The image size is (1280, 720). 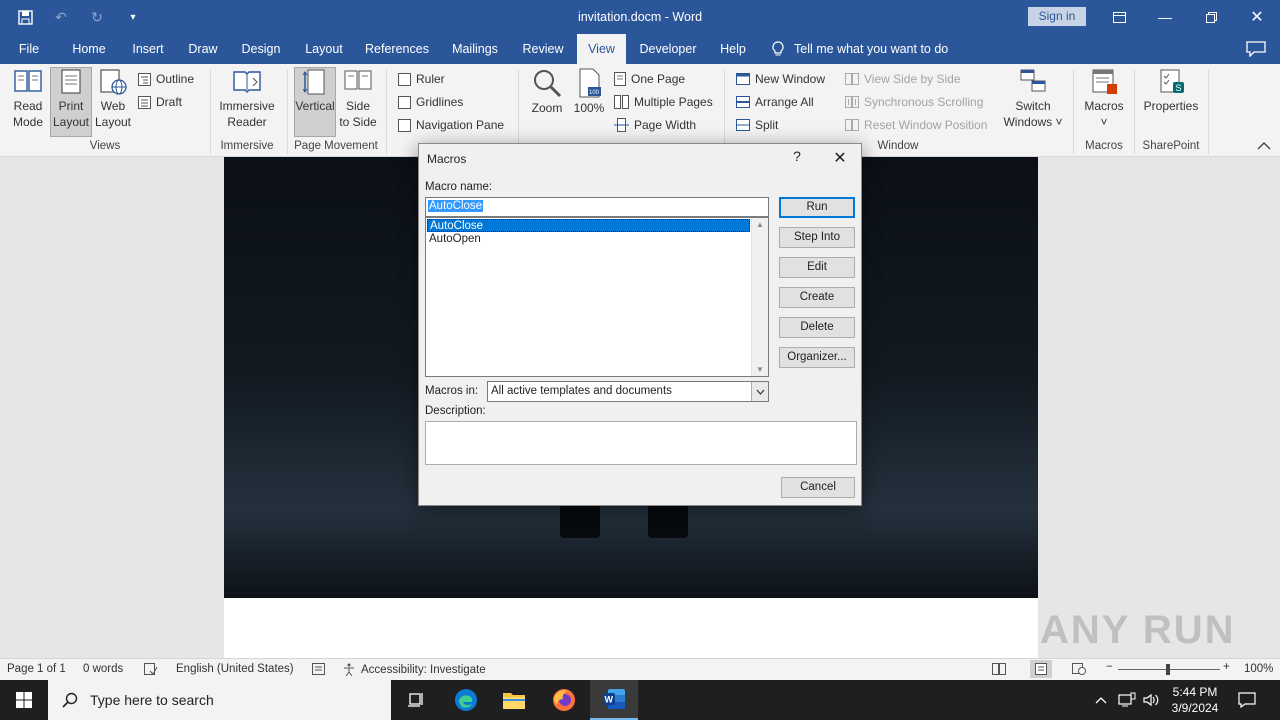 I want to click on tab-home: Home, so click(x=89, y=49).